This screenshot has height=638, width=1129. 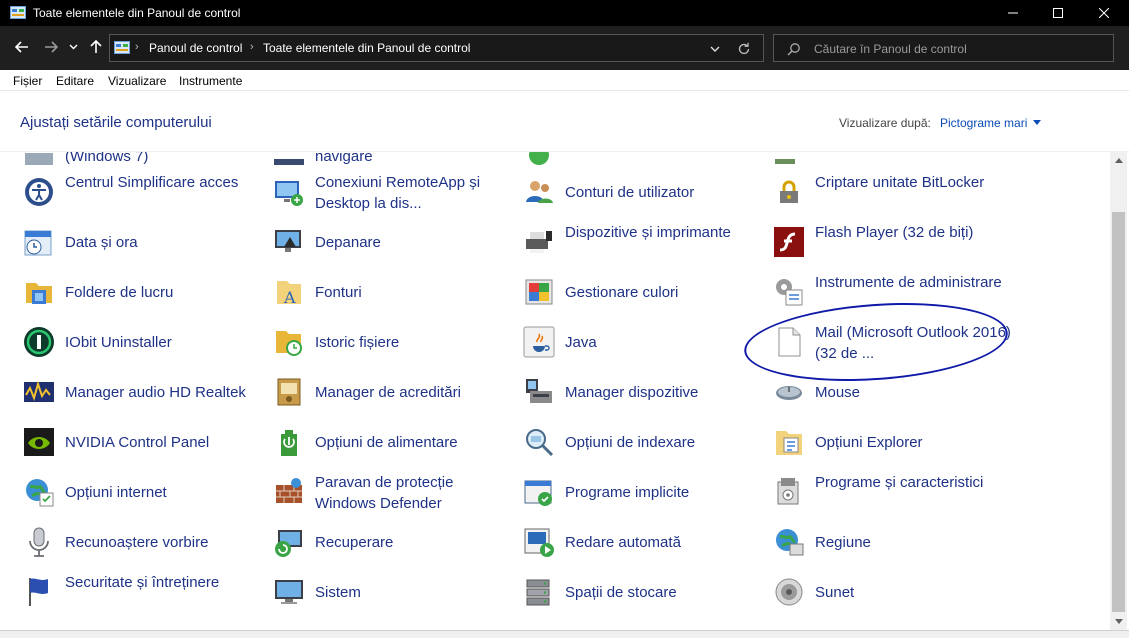 What do you see at coordinates (892, 192) in the screenshot?
I see `list-item: Criptare unitate BitLocker` at bounding box center [892, 192].